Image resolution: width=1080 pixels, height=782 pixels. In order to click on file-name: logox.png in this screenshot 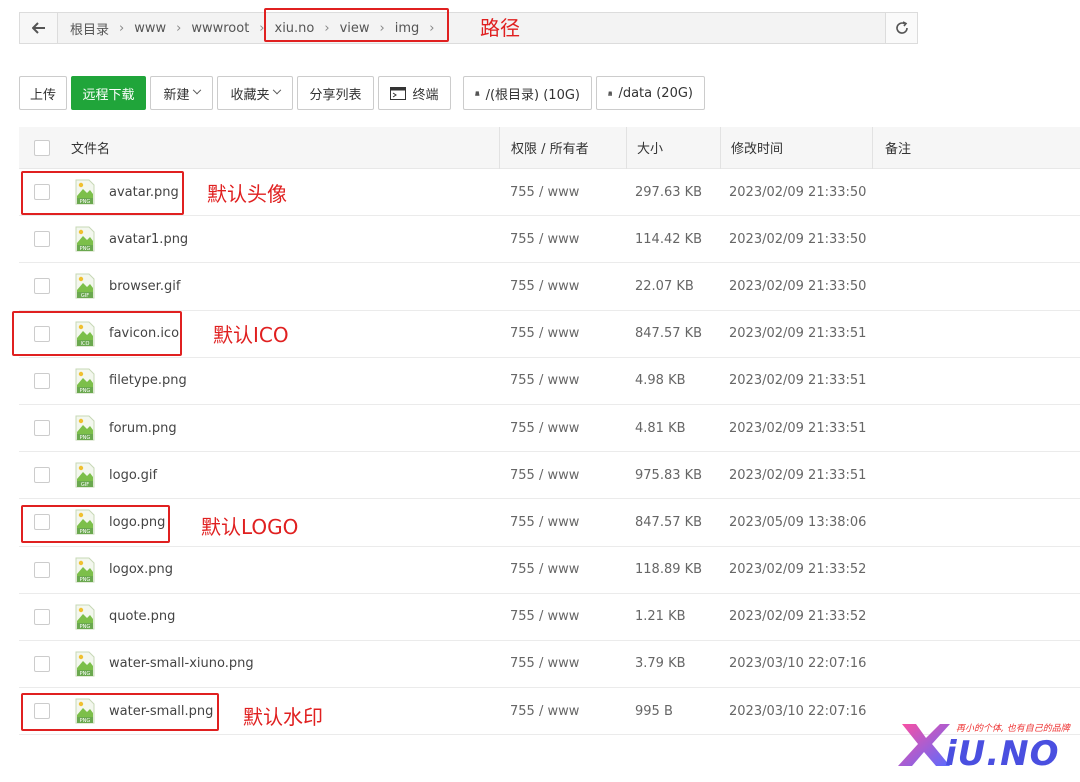, I will do `click(141, 569)`.